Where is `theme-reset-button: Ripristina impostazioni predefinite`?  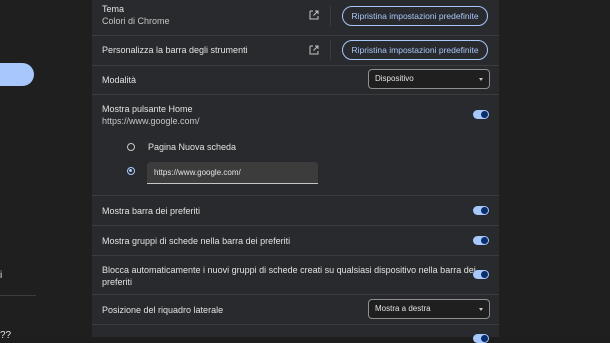
theme-reset-button: Ripristina impostazioni predefinite is located at coordinates (415, 16).